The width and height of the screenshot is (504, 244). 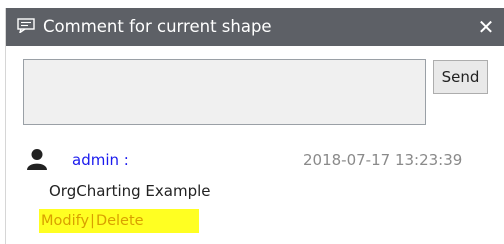 I want to click on comment-actions: Modify|Delete, so click(x=119, y=221).